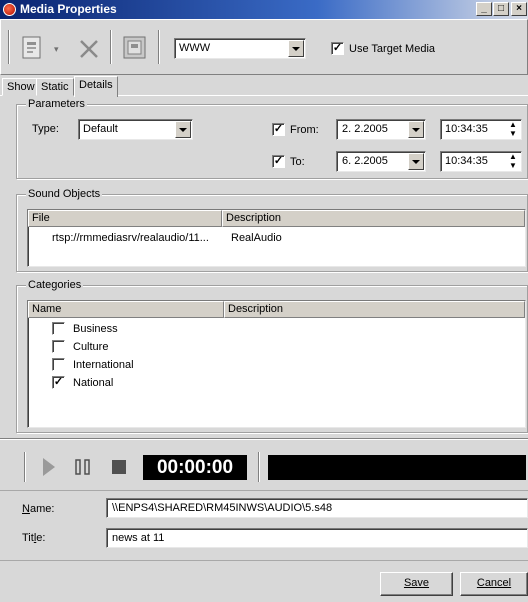  Describe the element at coordinates (264, 439) in the screenshot. I see `player-divider` at that location.